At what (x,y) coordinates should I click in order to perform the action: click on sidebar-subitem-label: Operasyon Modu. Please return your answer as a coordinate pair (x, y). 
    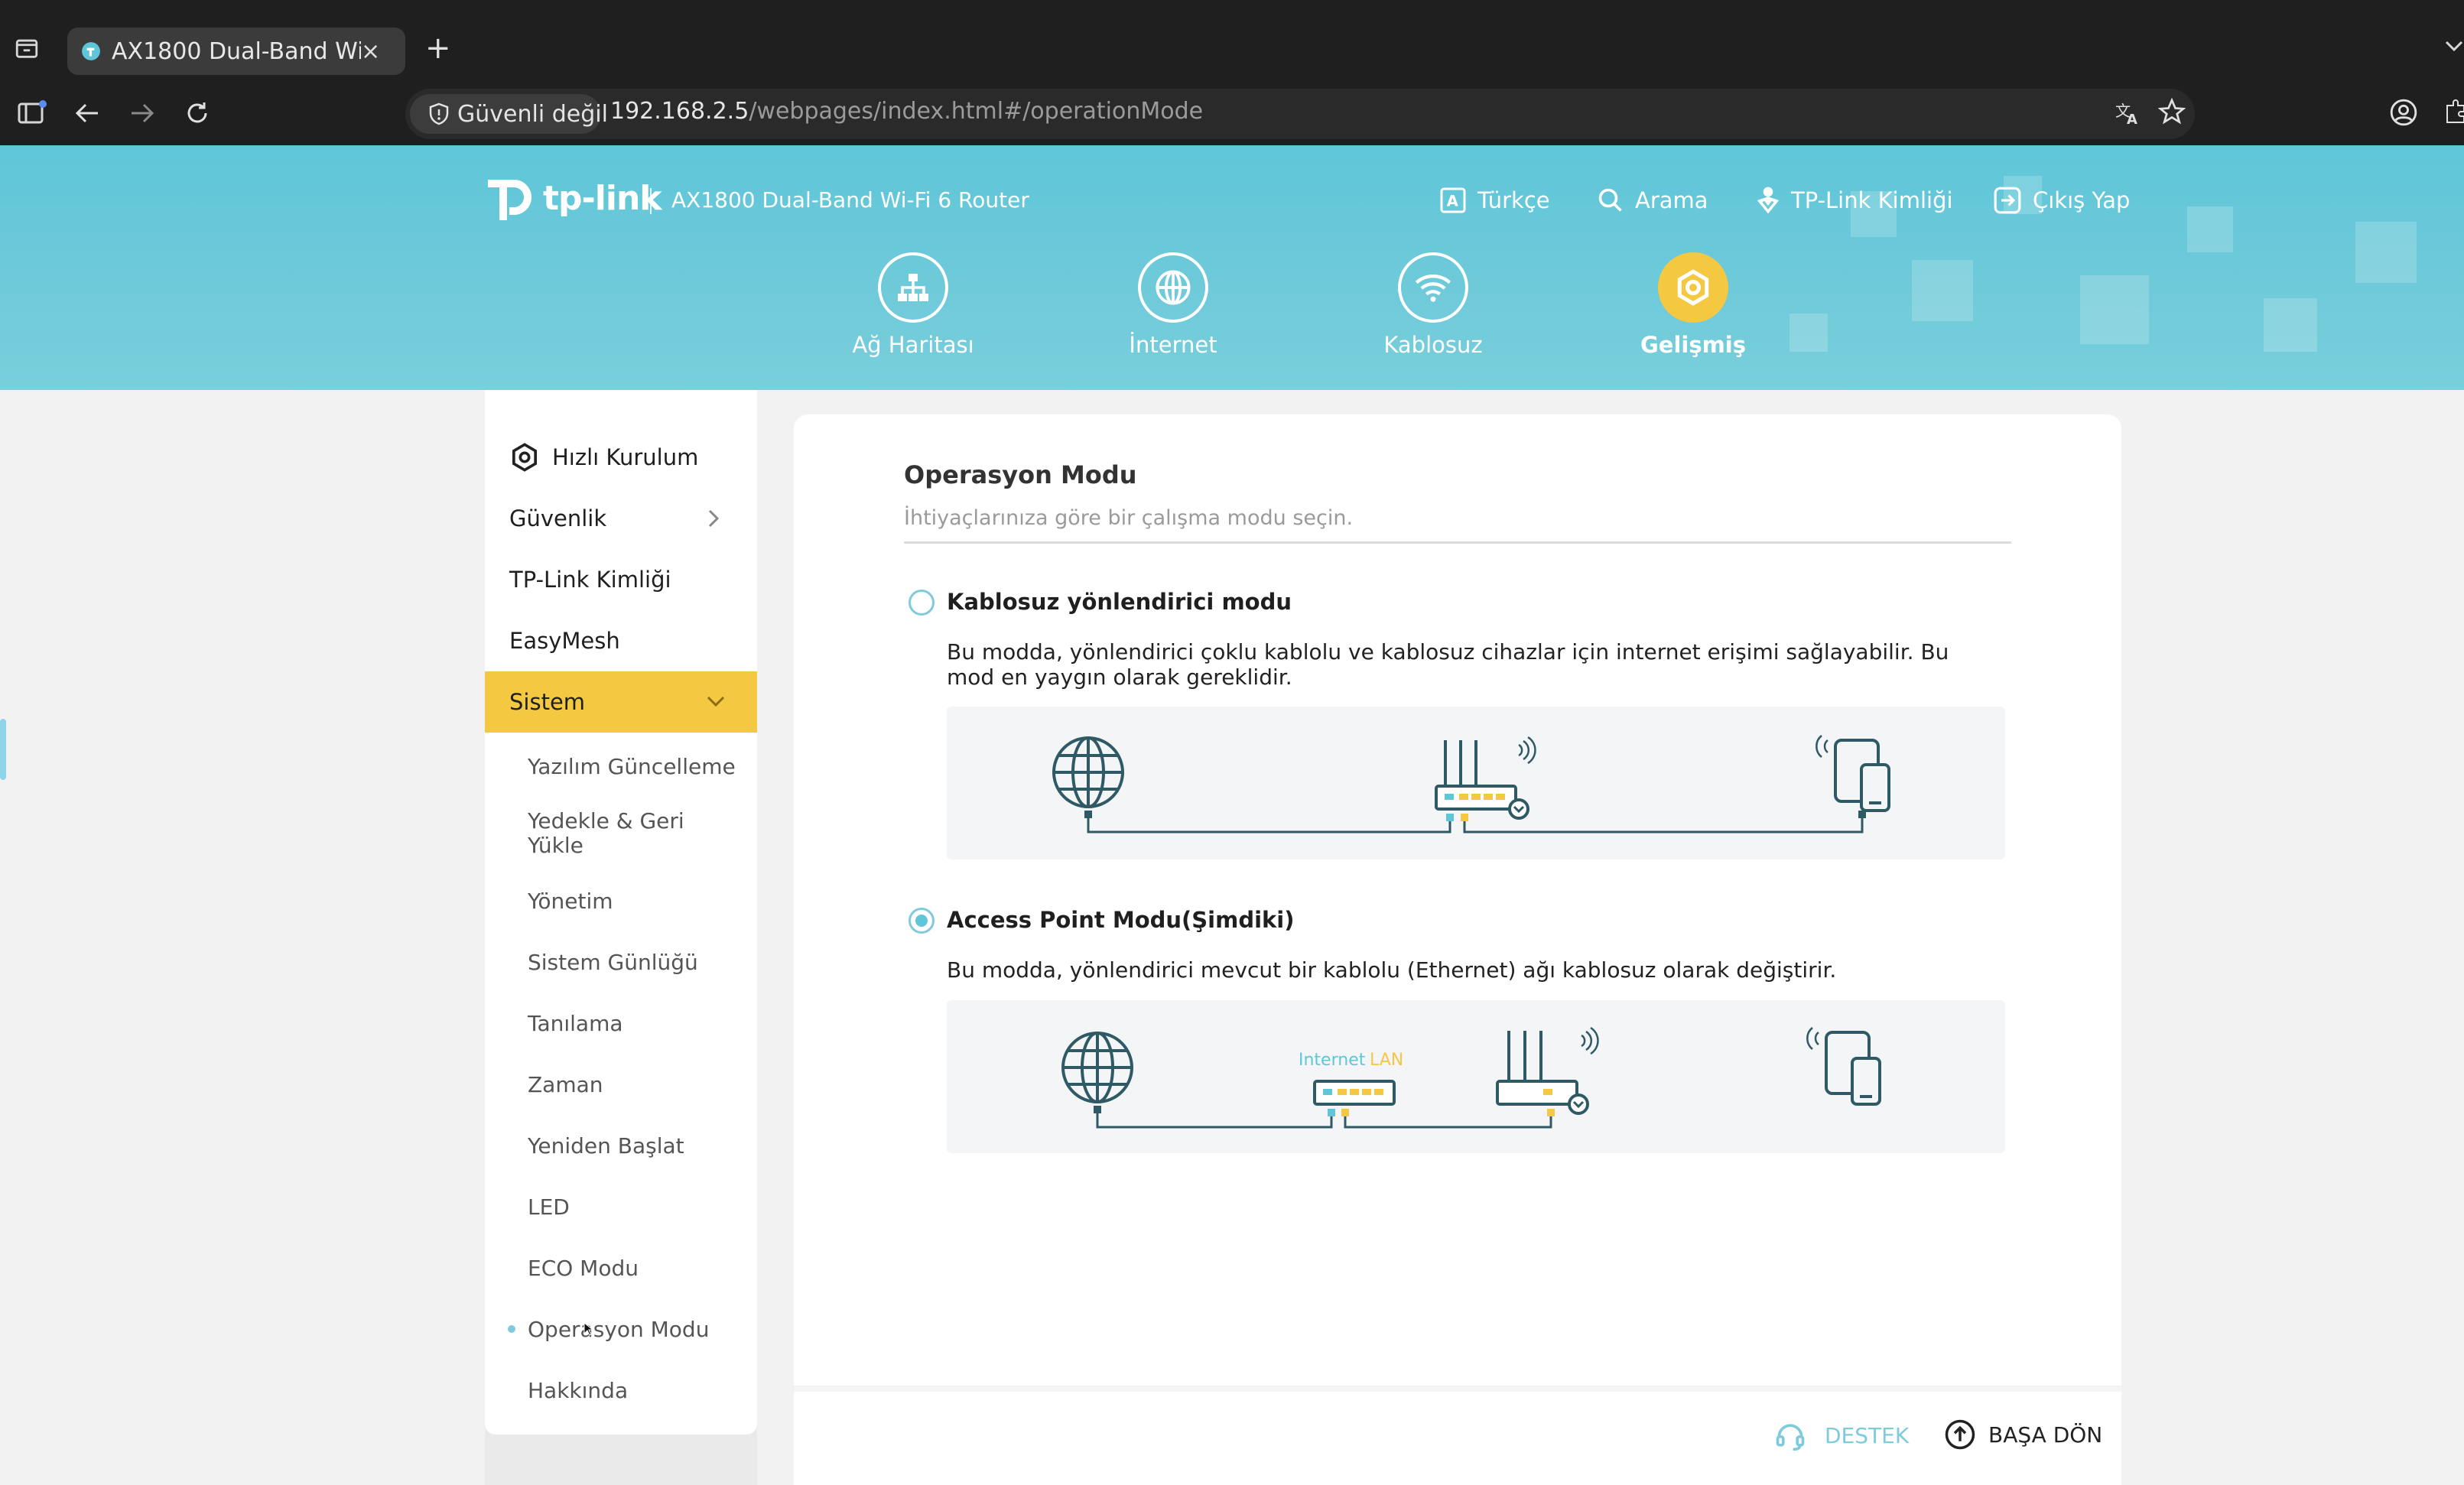
    Looking at the image, I should click on (619, 1329).